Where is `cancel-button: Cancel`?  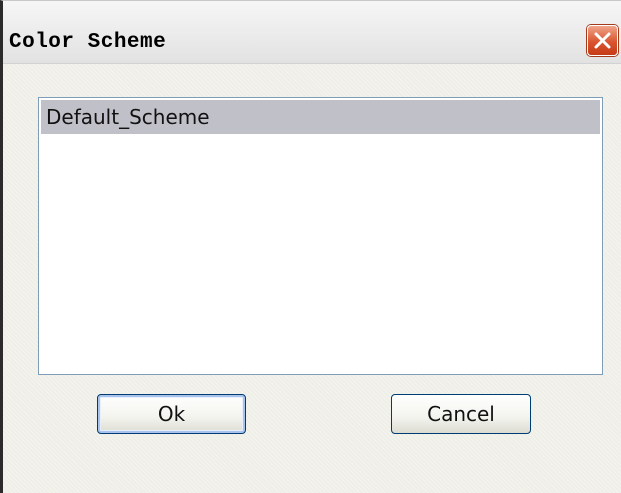 cancel-button: Cancel is located at coordinates (461, 414).